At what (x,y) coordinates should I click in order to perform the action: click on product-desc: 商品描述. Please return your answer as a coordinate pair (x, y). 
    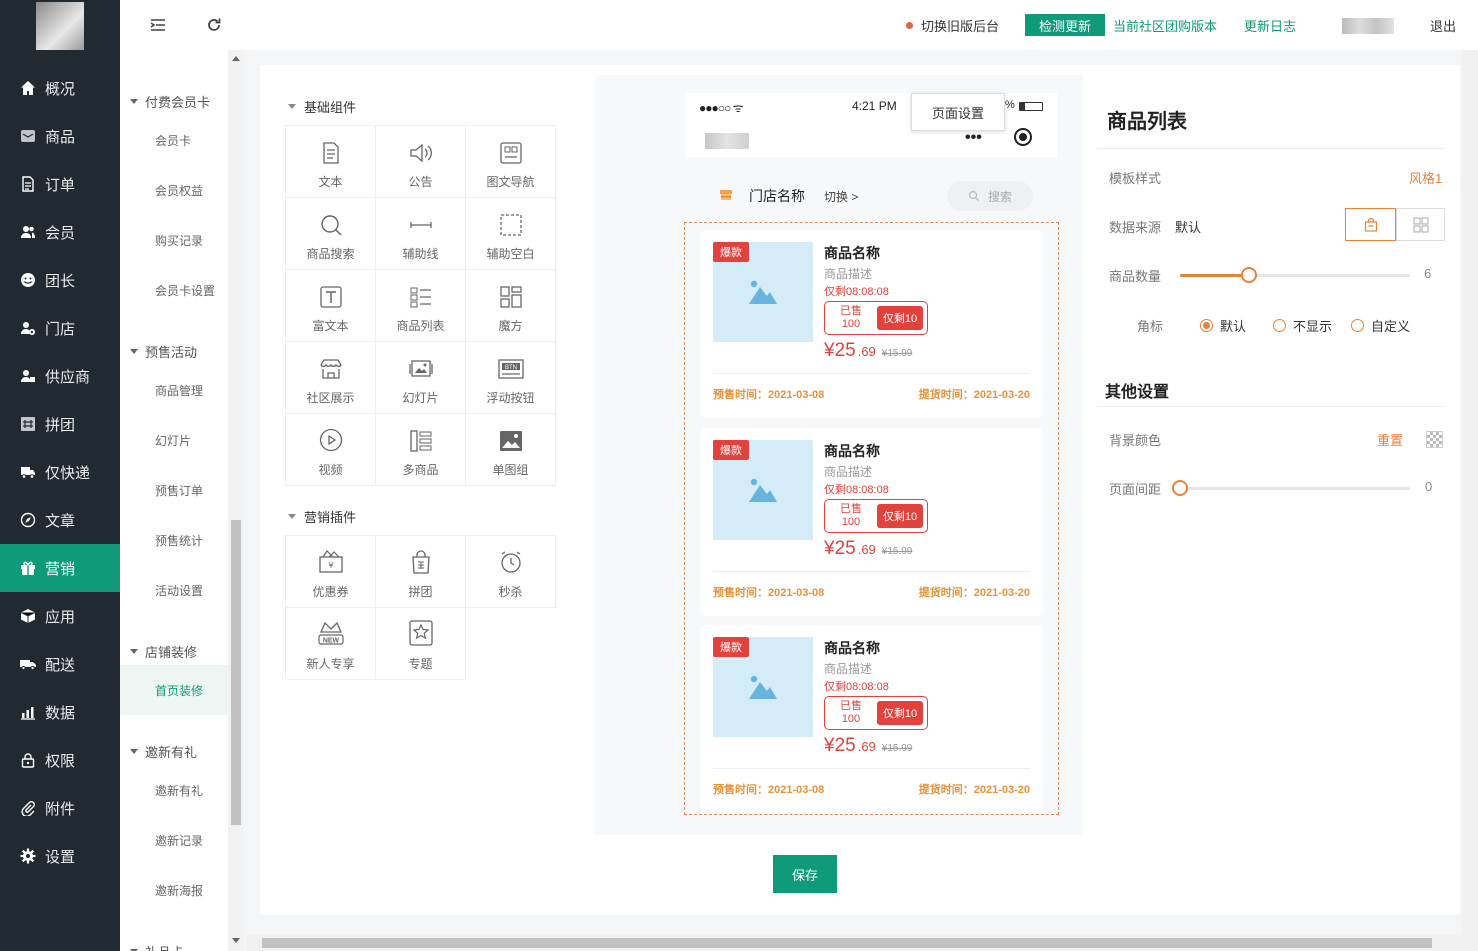
    Looking at the image, I should click on (848, 669).